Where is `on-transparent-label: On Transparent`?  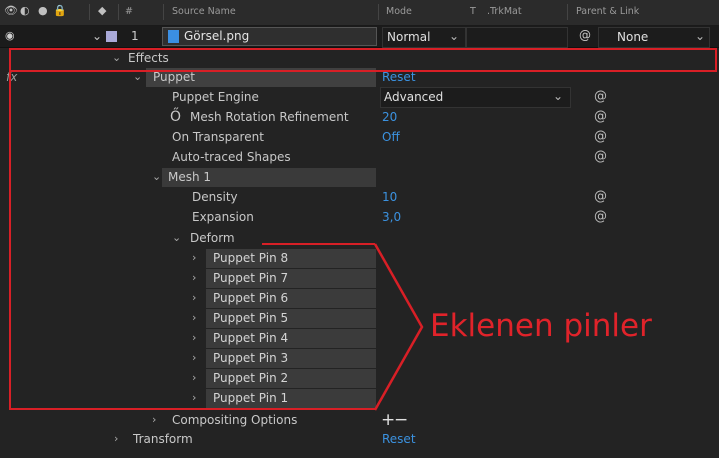
on-transparent-label: On Transparent is located at coordinates (218, 137).